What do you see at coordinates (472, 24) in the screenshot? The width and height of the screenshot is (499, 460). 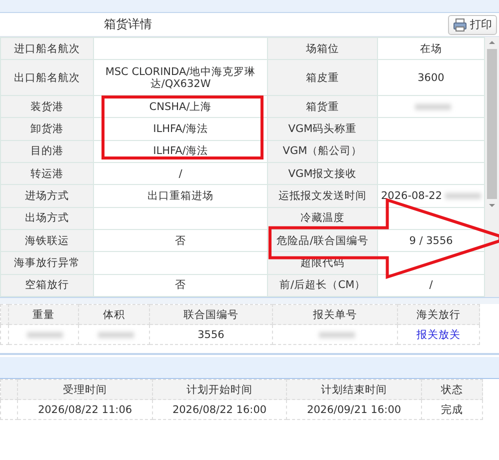 I see `print-button: 打印` at bounding box center [472, 24].